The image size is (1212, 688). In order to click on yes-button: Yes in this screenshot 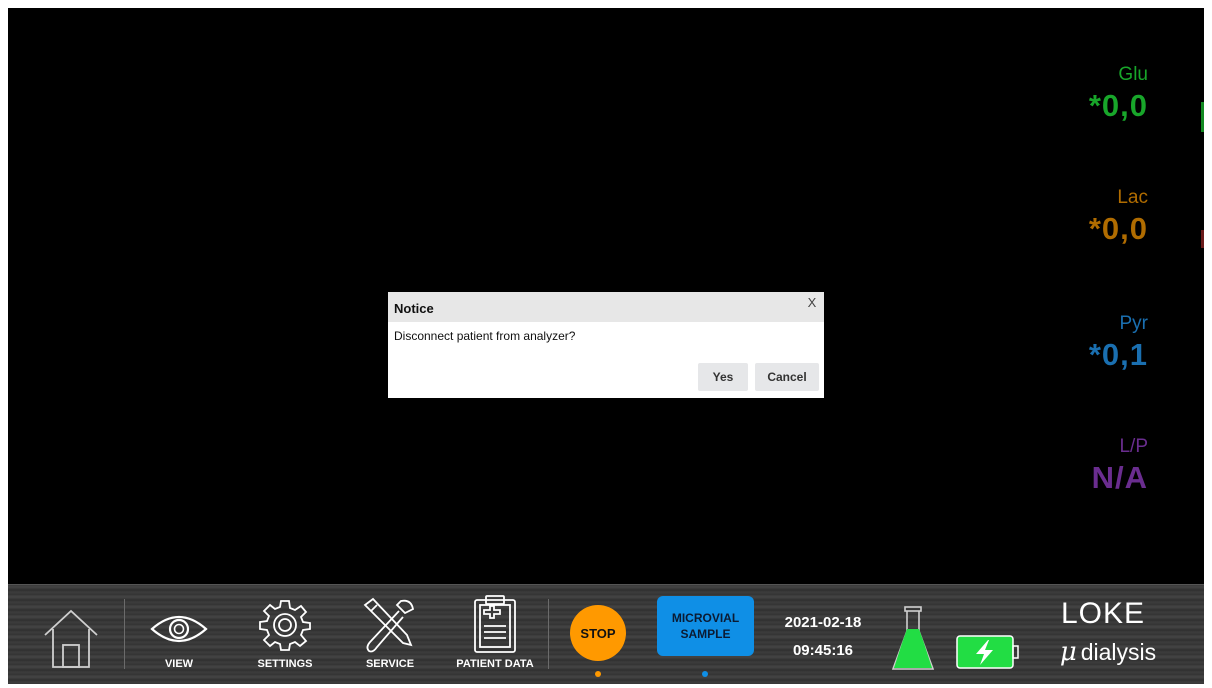, I will do `click(723, 377)`.